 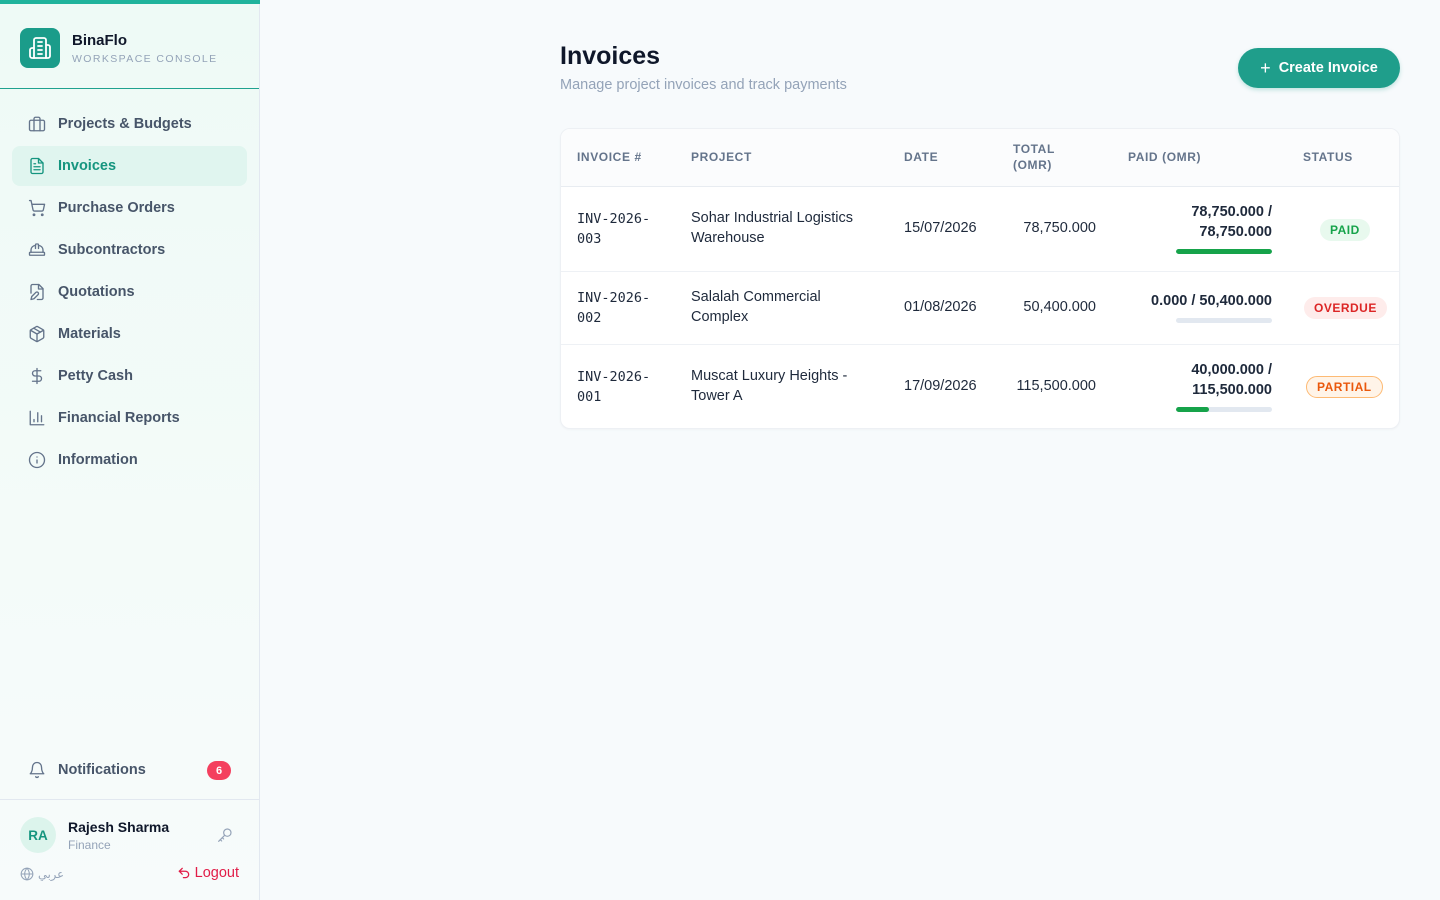 I want to click on invoice-total: 115,500.000, so click(x=1056, y=386).